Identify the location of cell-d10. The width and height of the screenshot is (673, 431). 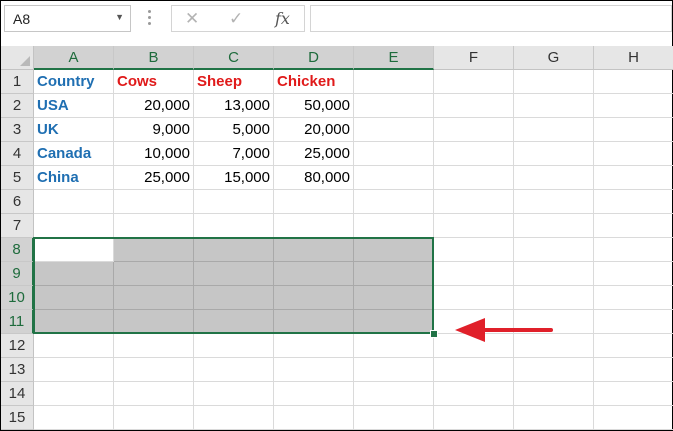
(314, 298).